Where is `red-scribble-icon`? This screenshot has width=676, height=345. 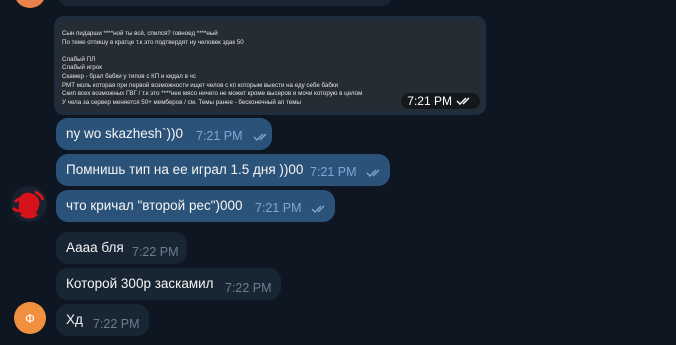
red-scribble-icon is located at coordinates (28, 204).